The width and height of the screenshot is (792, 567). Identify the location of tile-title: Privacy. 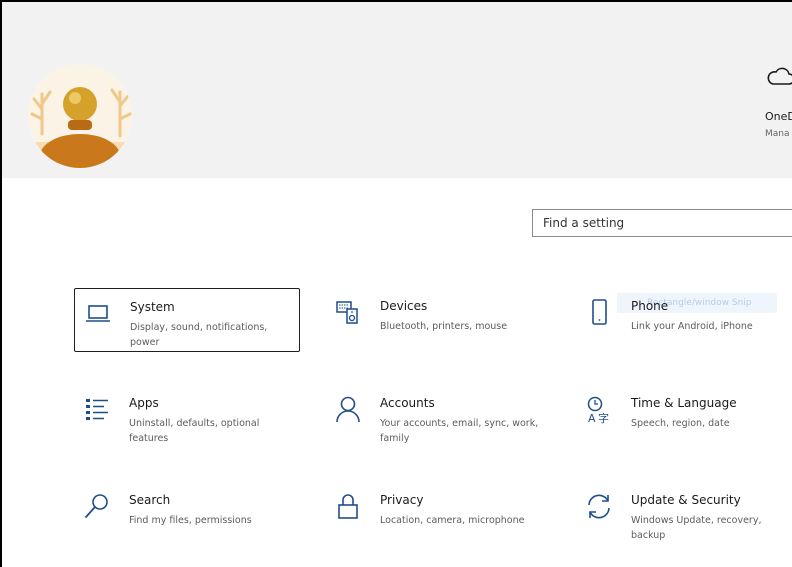
(402, 500).